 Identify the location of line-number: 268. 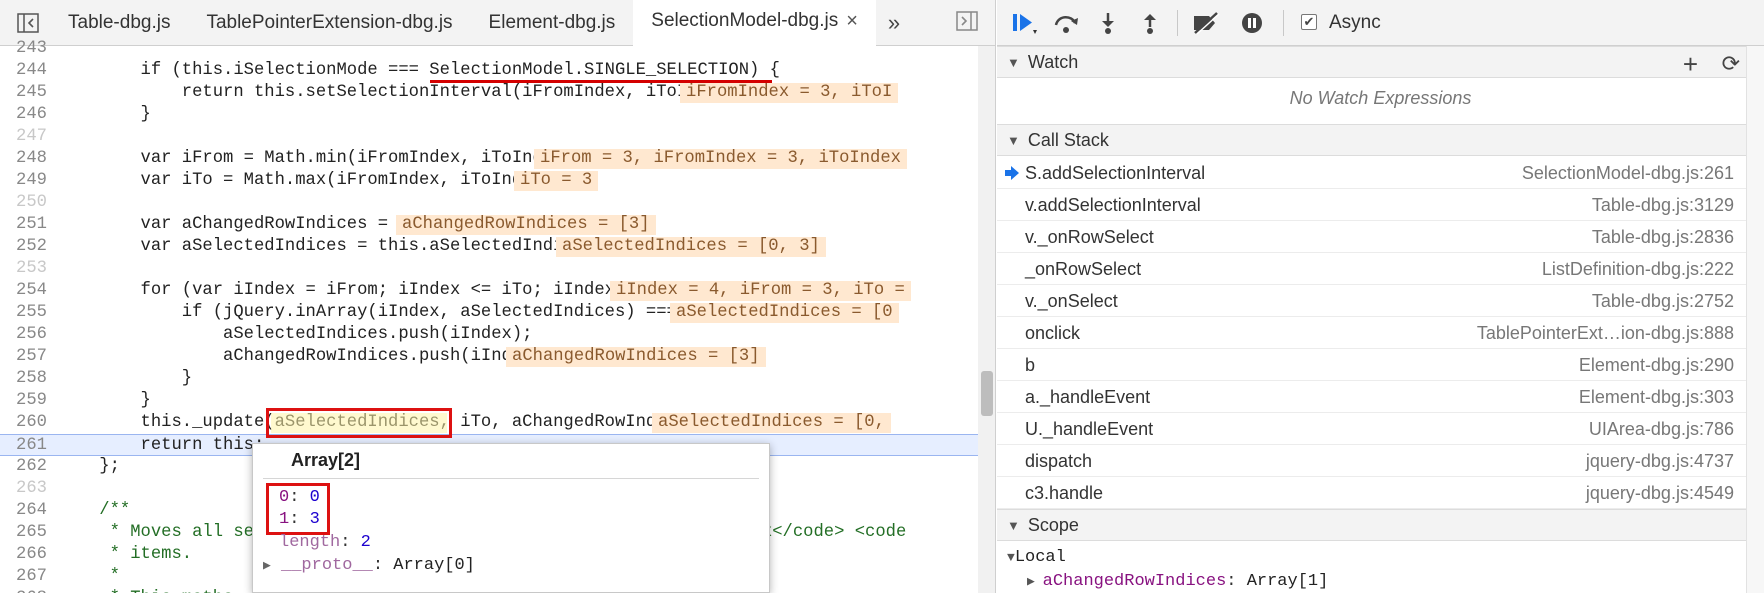
(23, 590).